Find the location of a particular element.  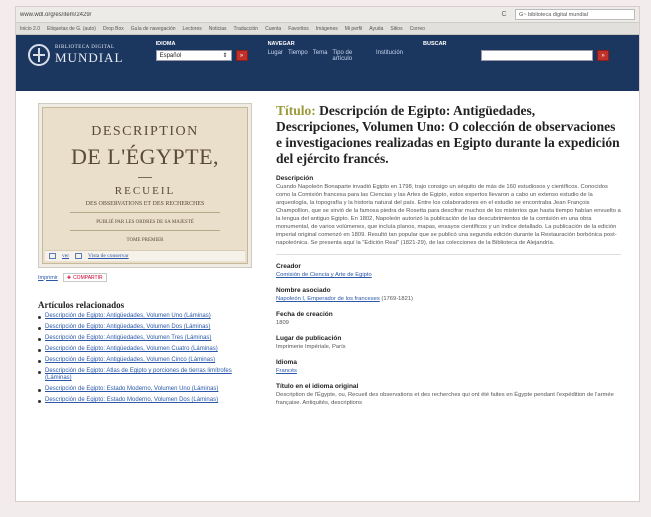

share-row: Imprimir ✚ COMPARTIR is located at coordinates (149, 277).